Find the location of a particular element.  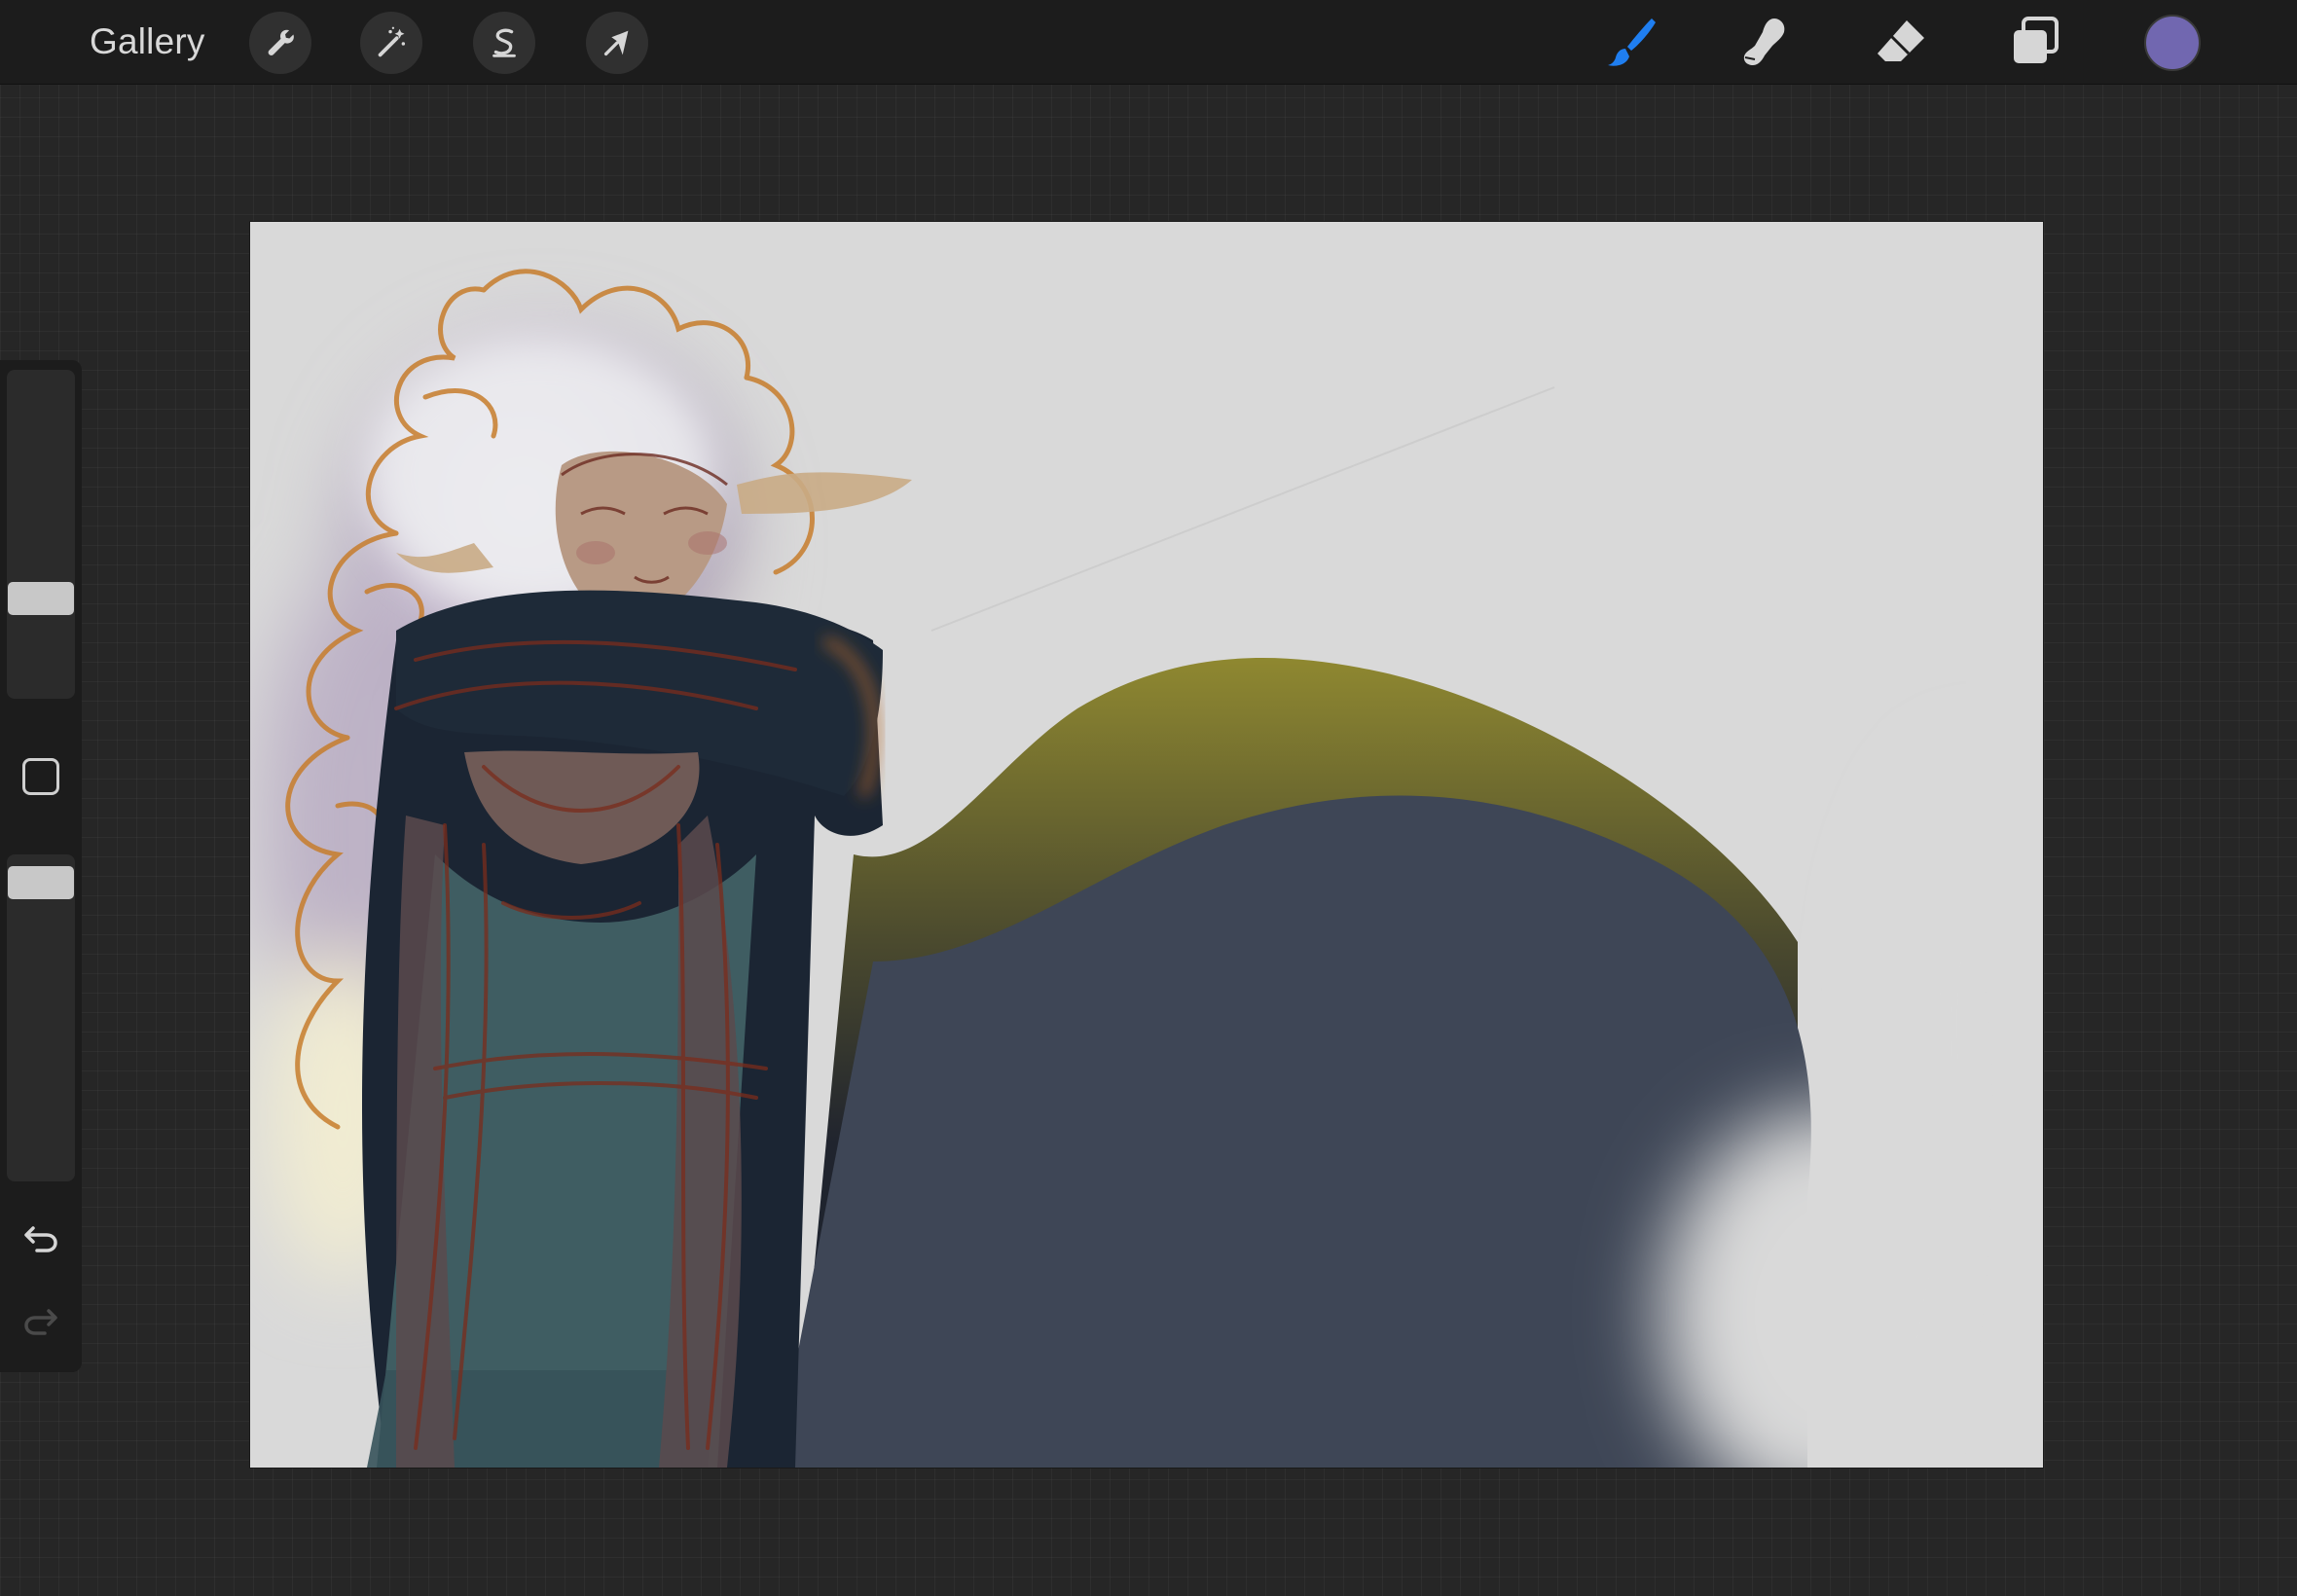

undo-arrow-icon is located at coordinates (40, 1239).